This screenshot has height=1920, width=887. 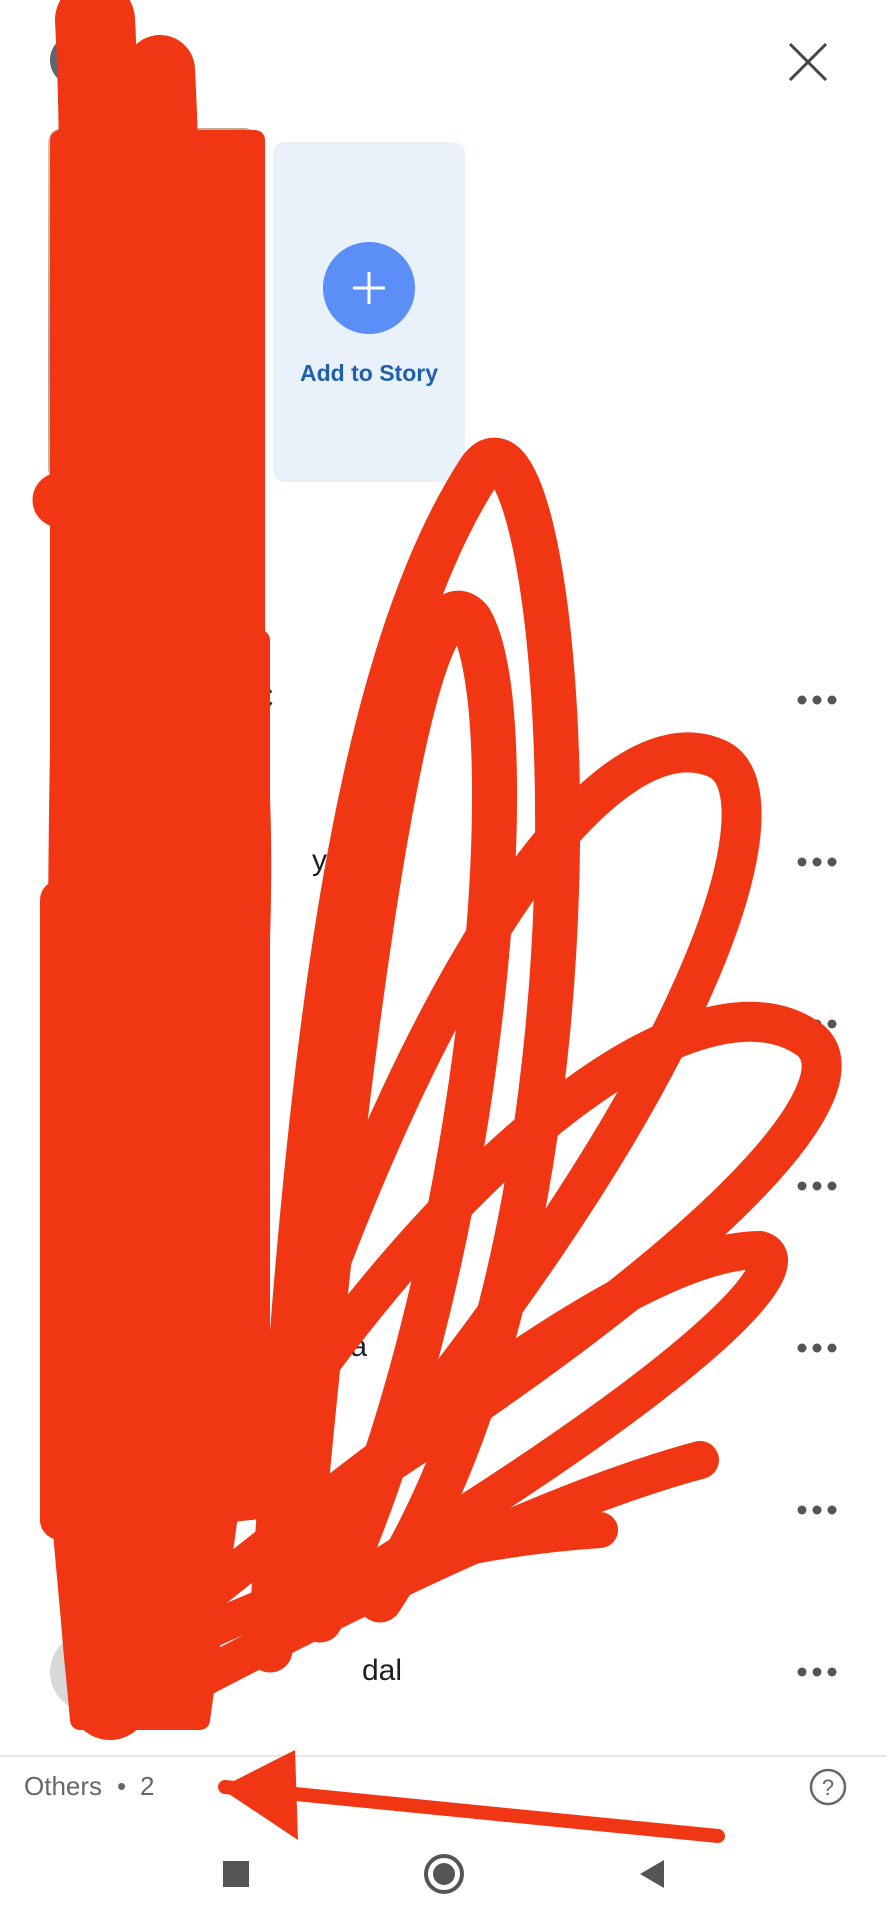 What do you see at coordinates (260, 1022) in the screenshot?
I see `viewer-name: n` at bounding box center [260, 1022].